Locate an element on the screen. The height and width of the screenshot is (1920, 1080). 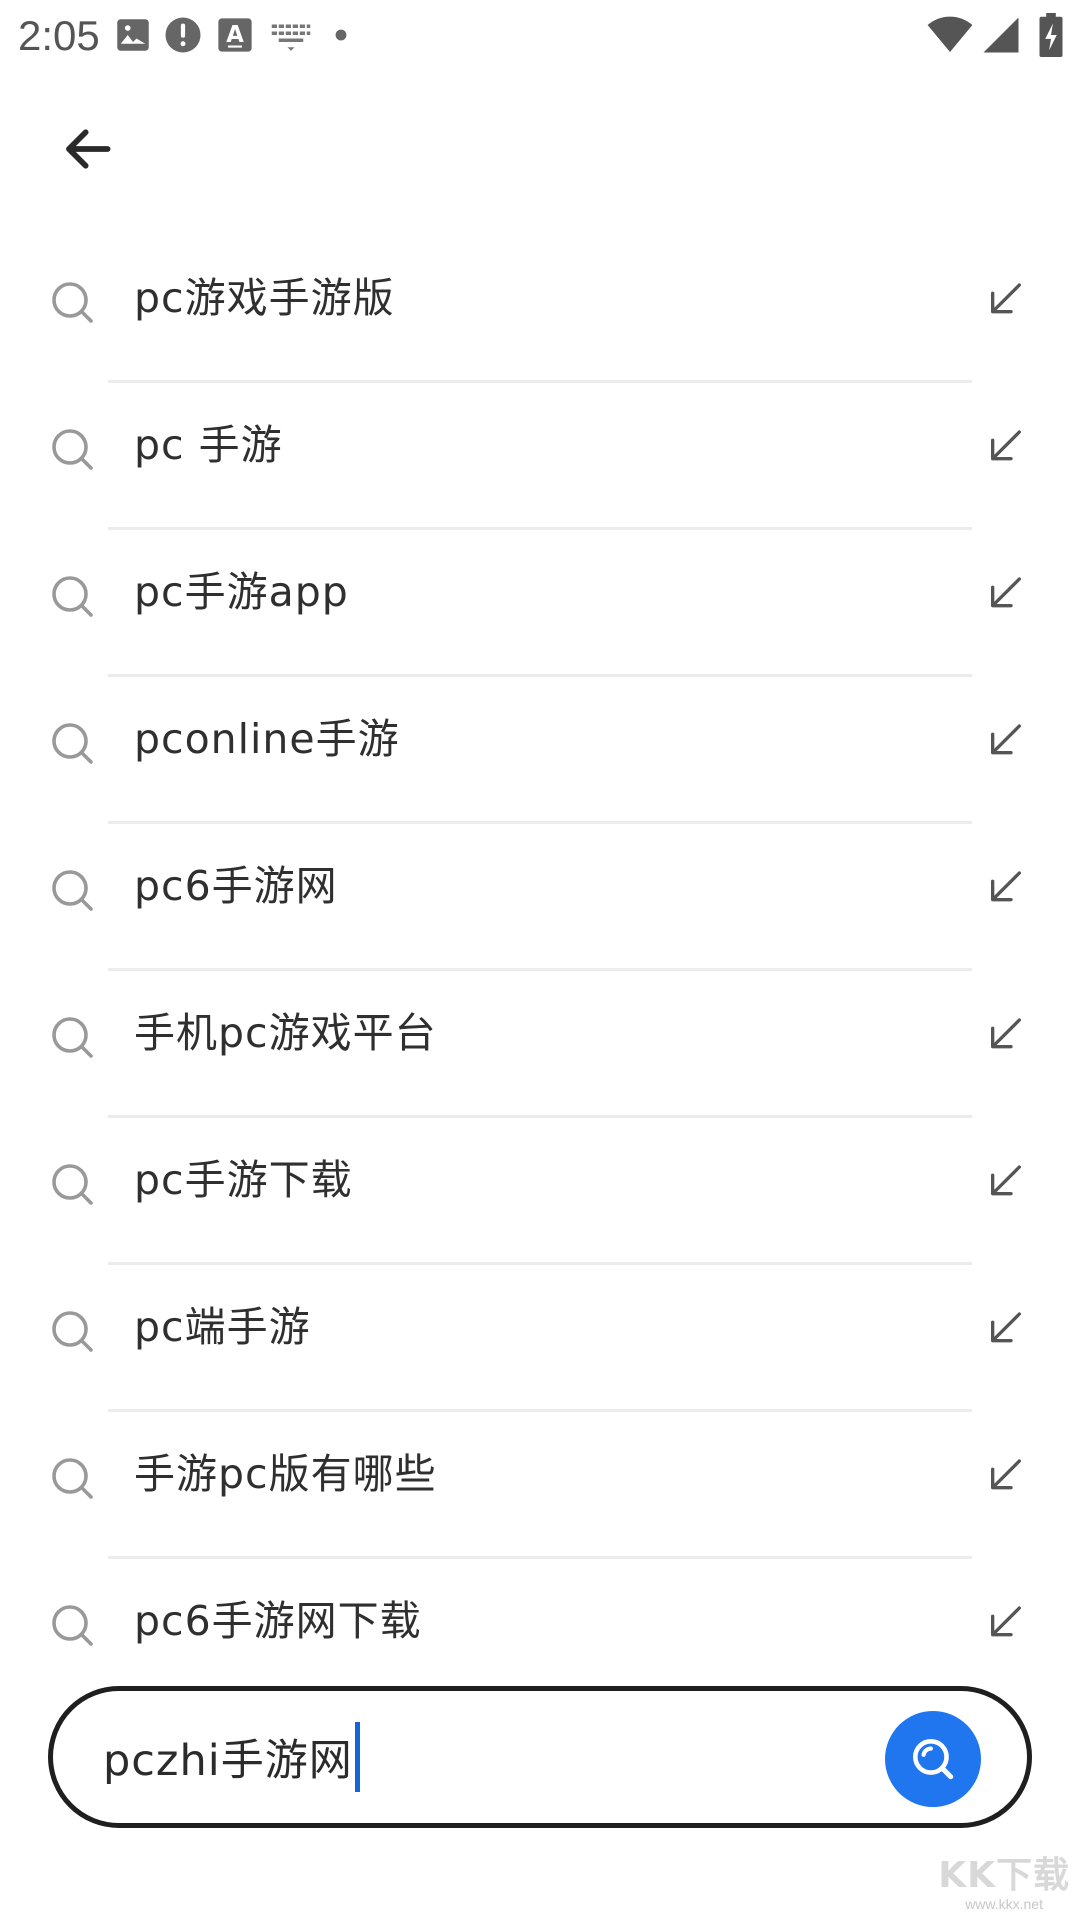
search-bar: pczhi手游网 is located at coordinates (540, 1757).